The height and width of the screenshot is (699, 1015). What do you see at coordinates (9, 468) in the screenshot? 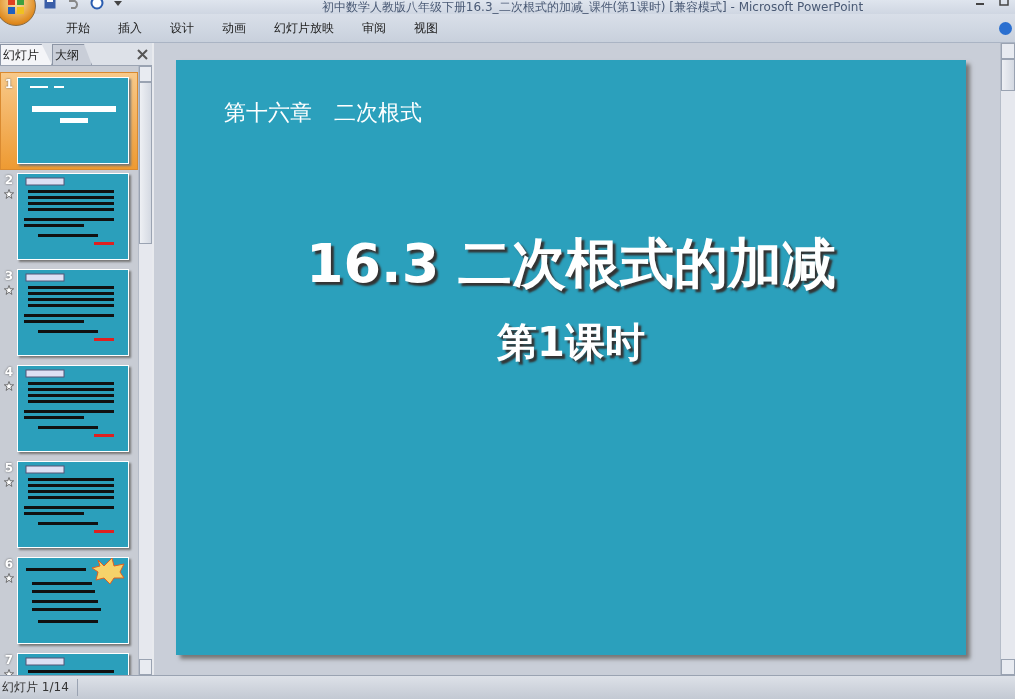
I see `slide-number: 5` at bounding box center [9, 468].